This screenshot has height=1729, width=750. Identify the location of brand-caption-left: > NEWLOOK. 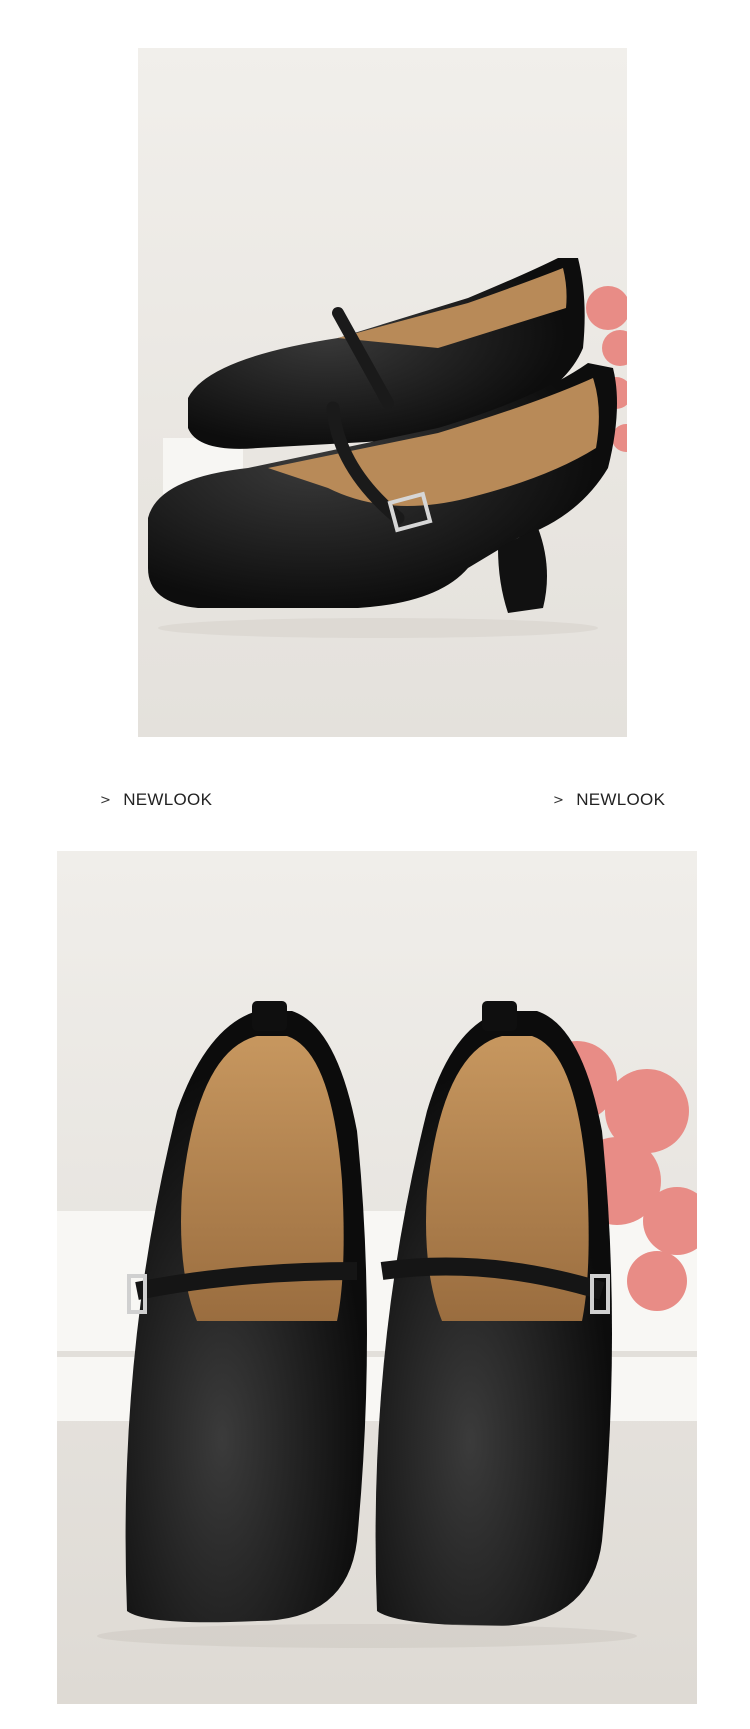
(156, 800).